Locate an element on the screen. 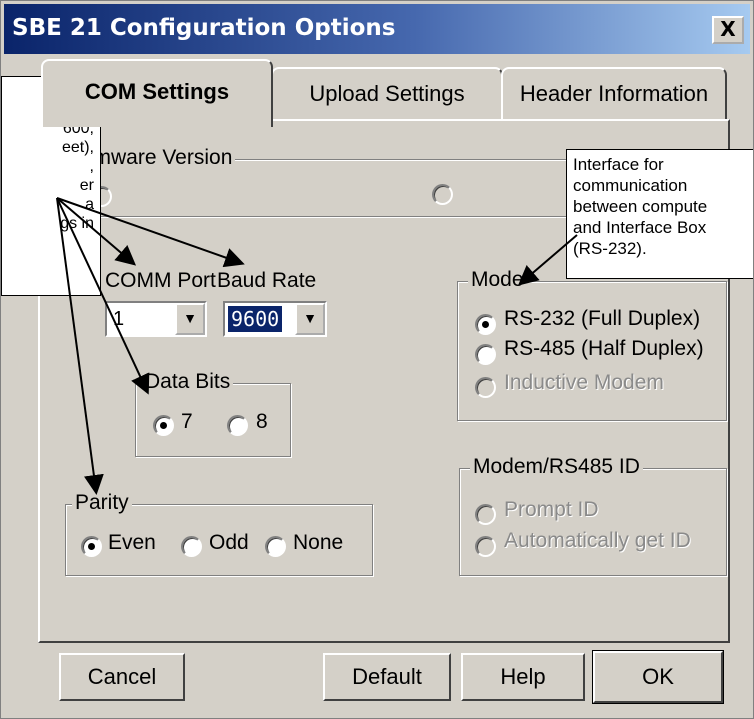  window-title: SBE 21 Configuration Options is located at coordinates (204, 28).